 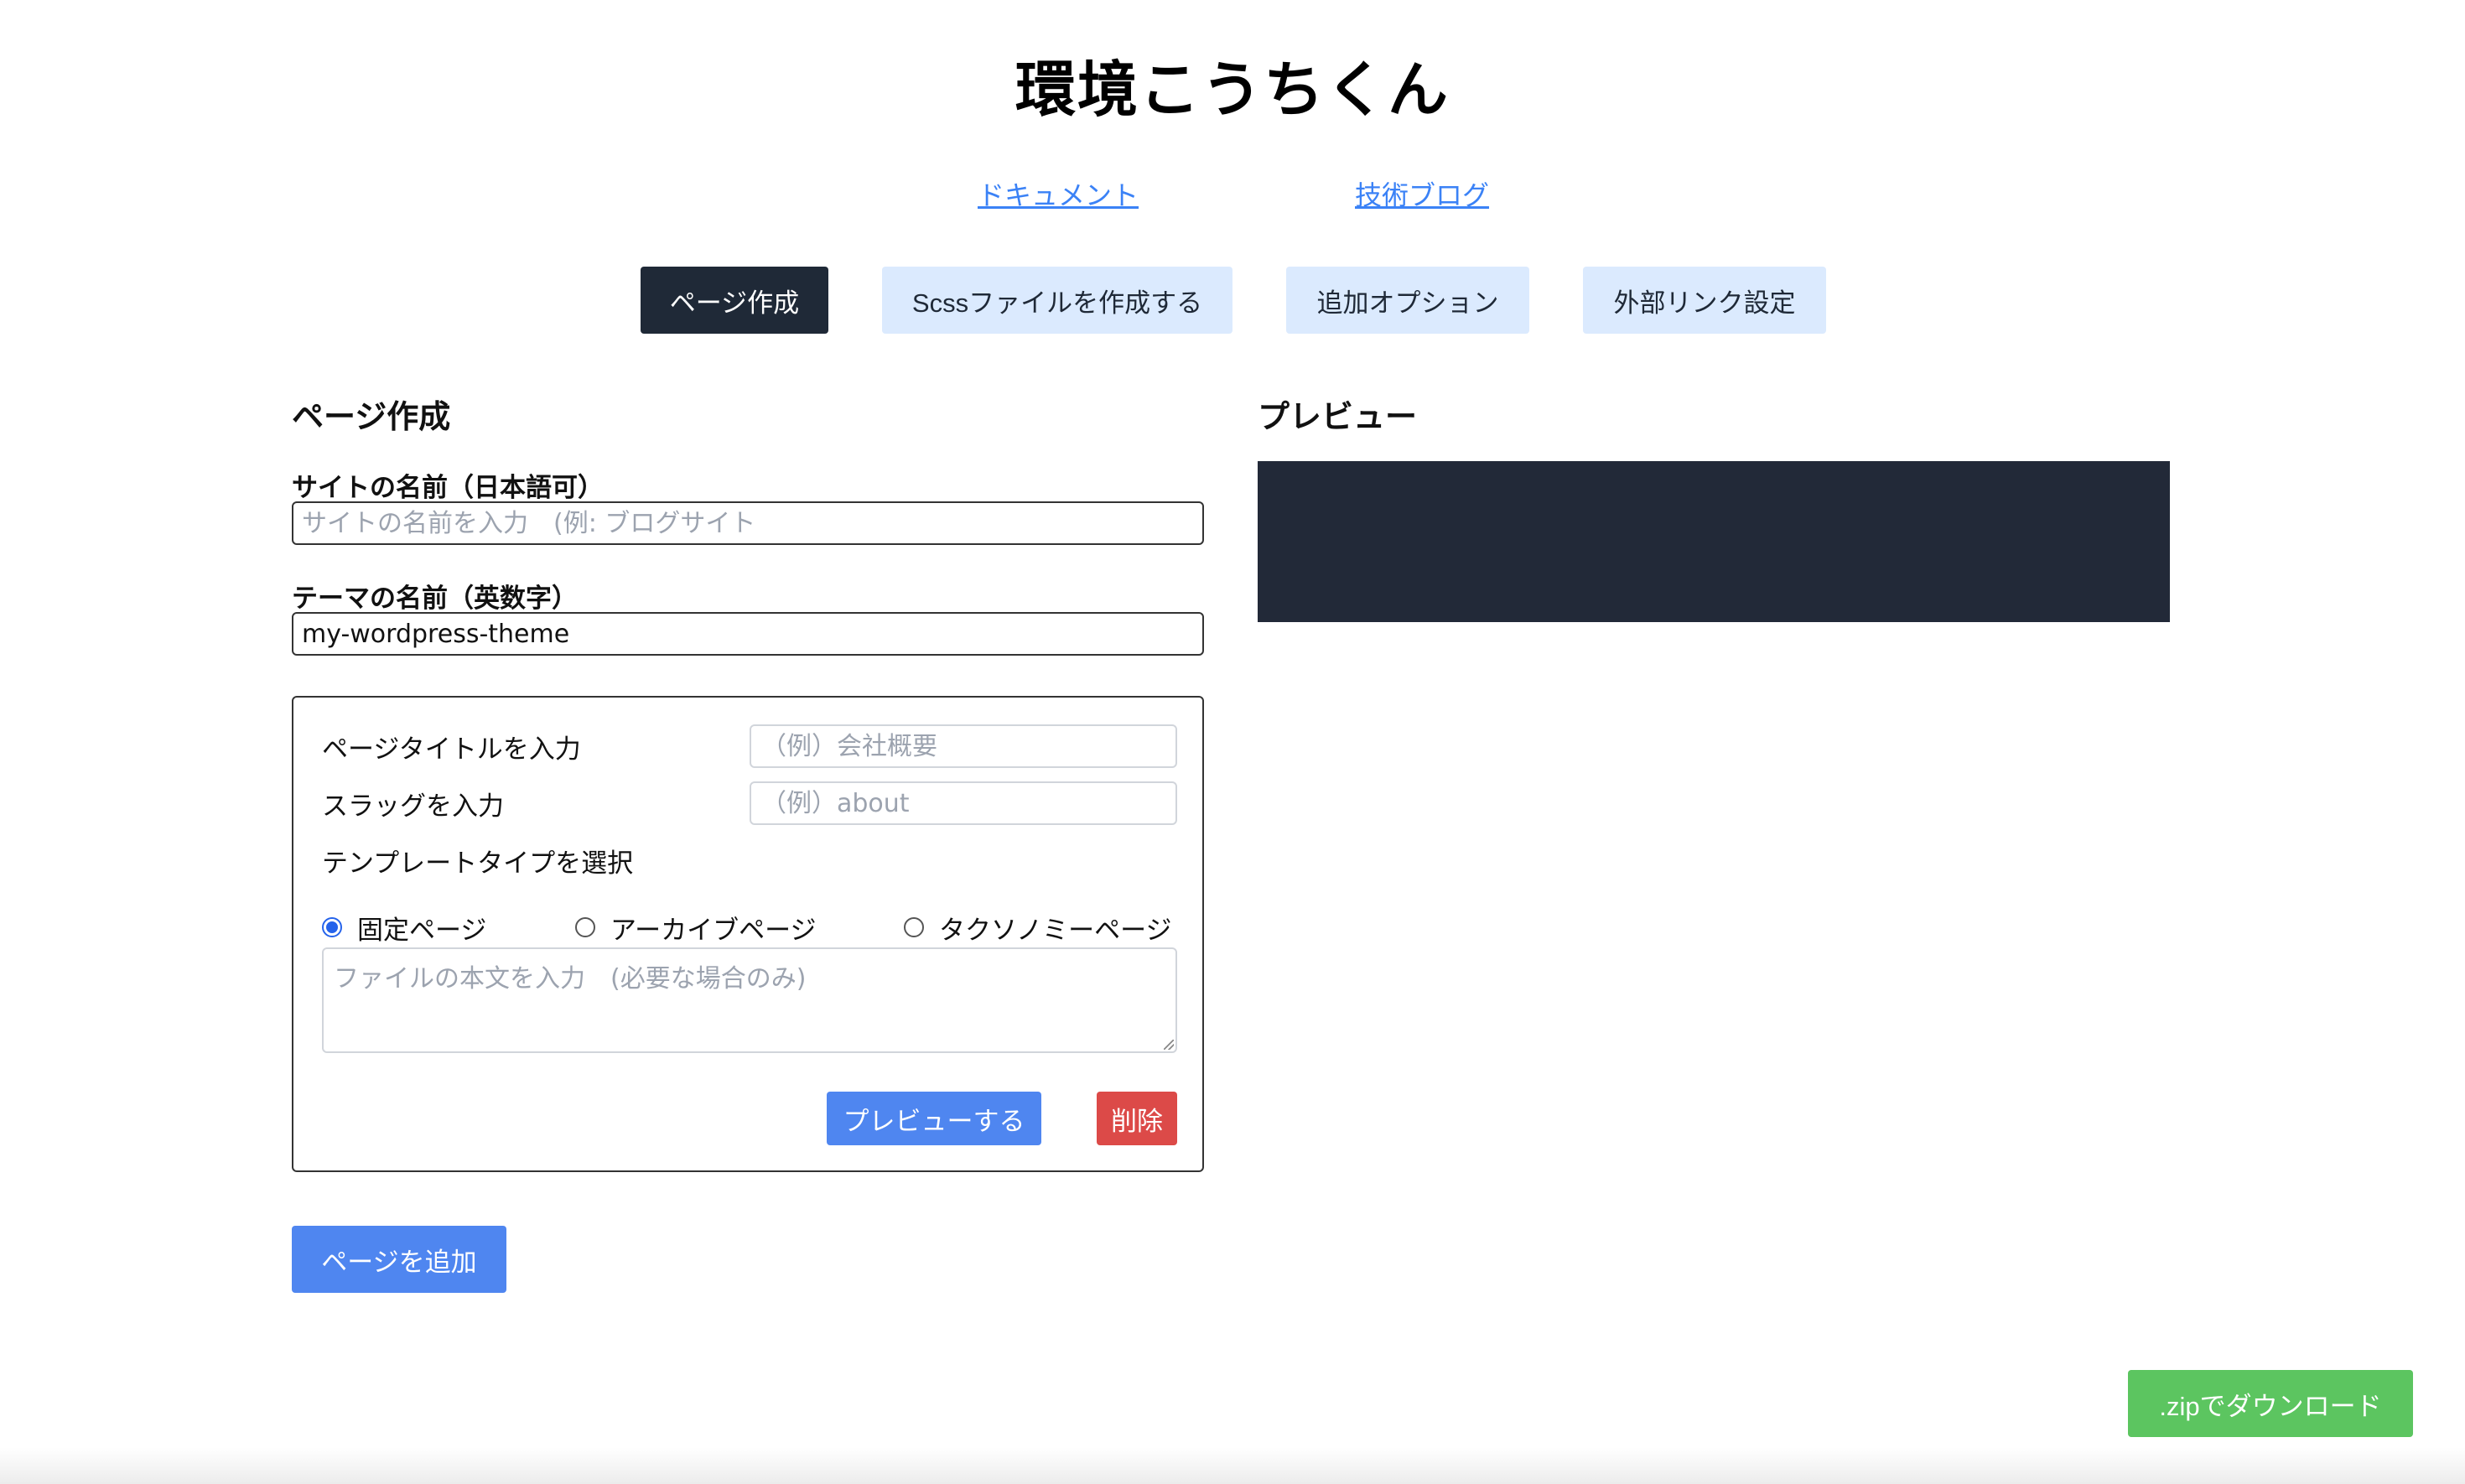 I want to click on nav-link-tech-blog: 技術ブログ, so click(x=1422, y=193).